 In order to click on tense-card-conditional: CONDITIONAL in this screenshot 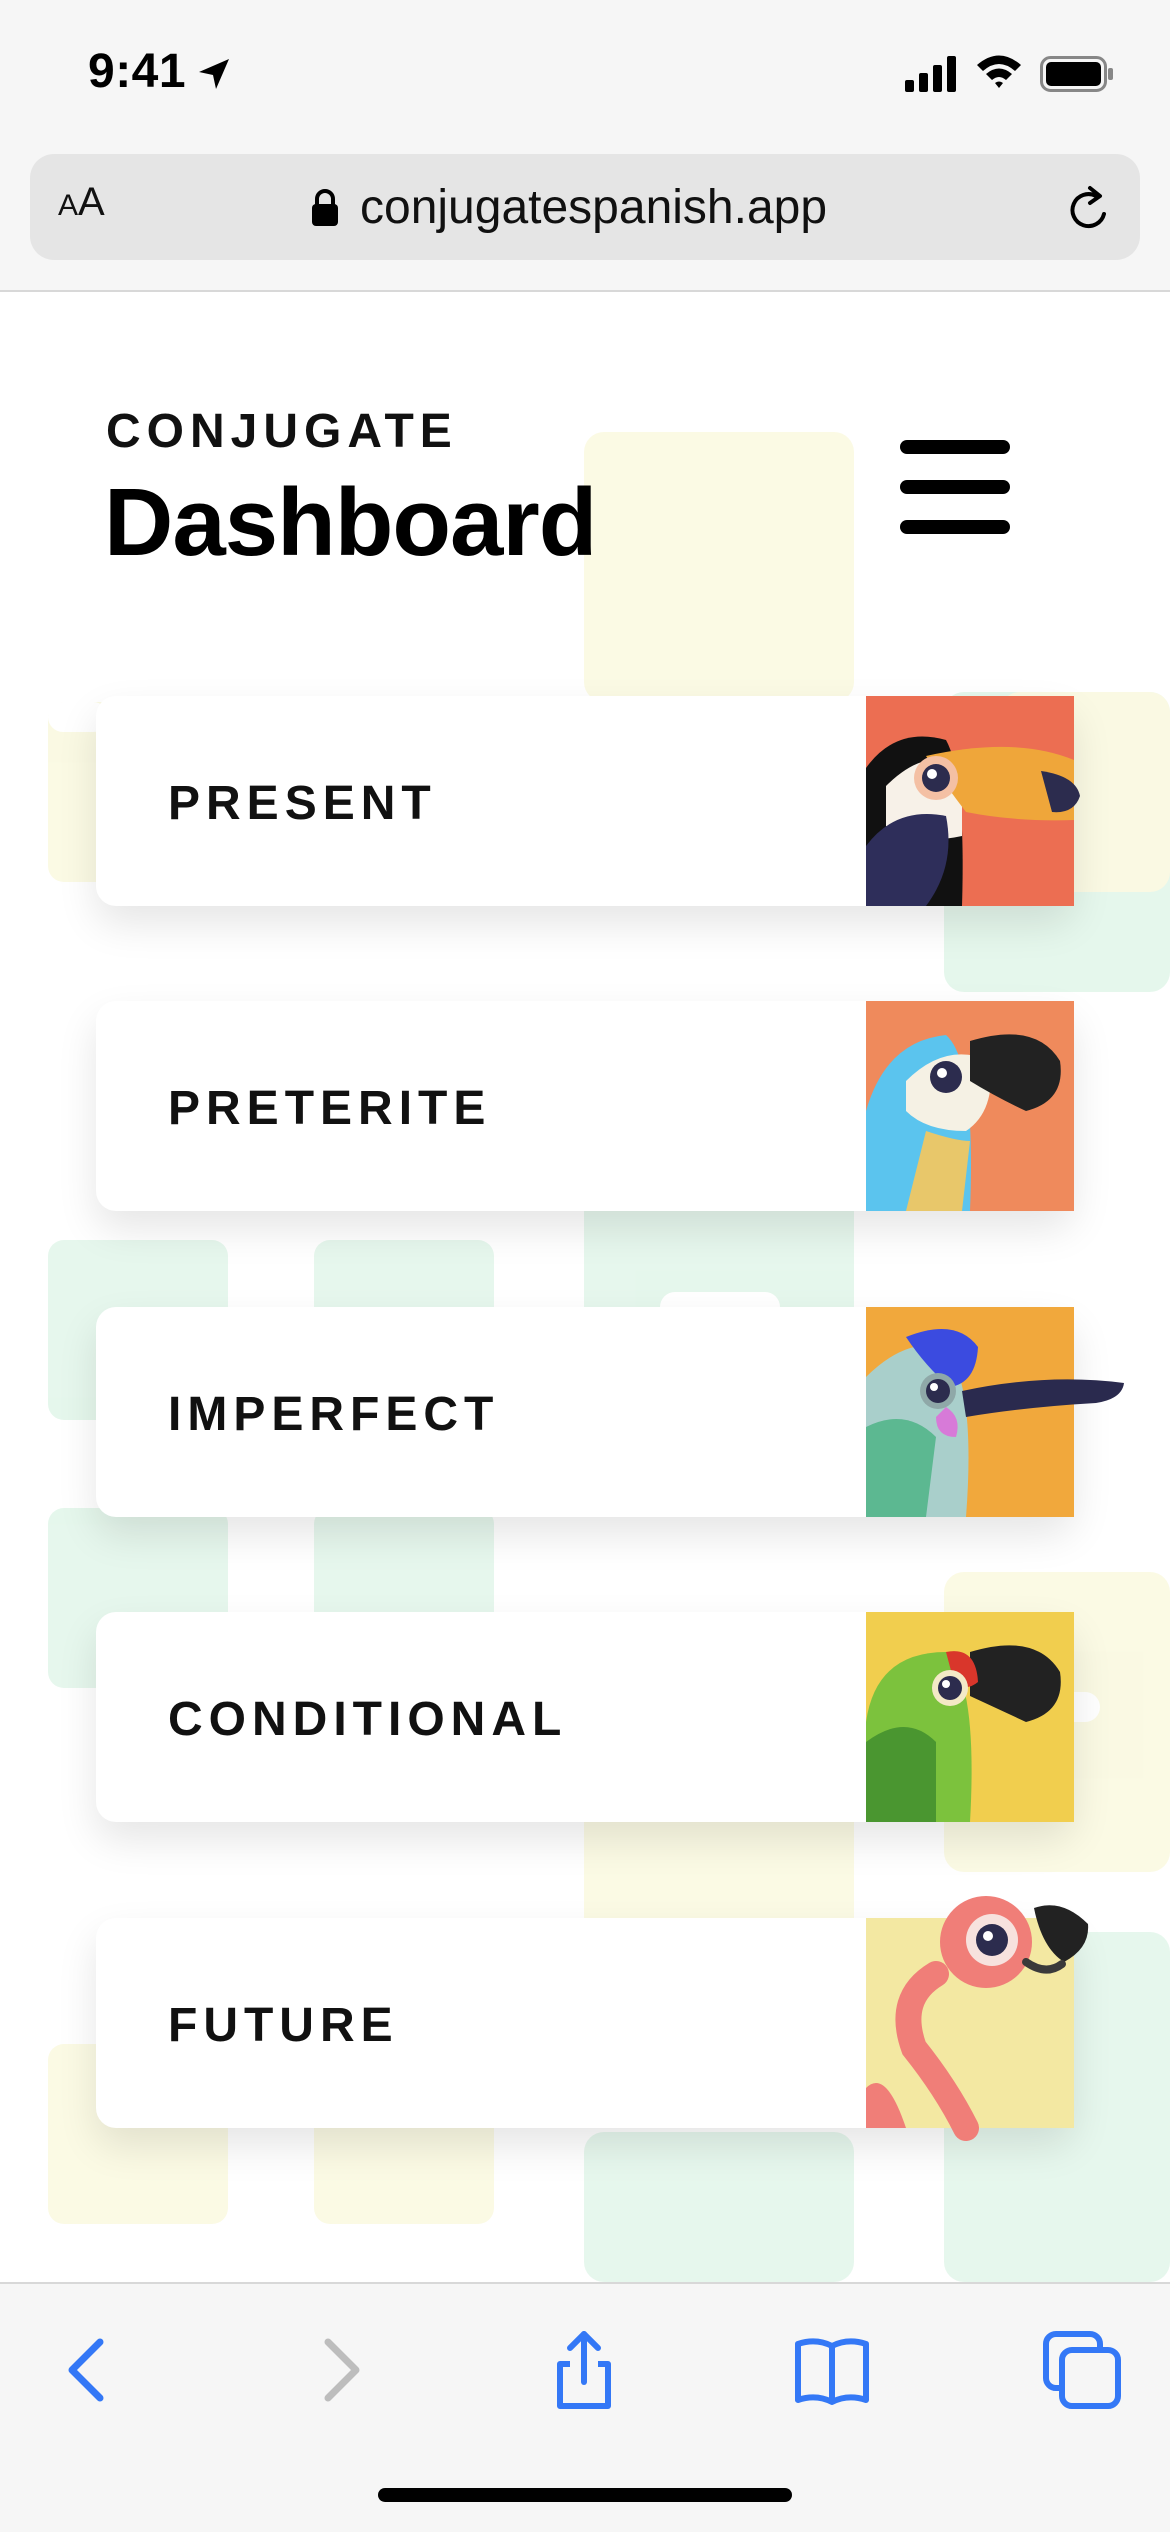, I will do `click(585, 1717)`.